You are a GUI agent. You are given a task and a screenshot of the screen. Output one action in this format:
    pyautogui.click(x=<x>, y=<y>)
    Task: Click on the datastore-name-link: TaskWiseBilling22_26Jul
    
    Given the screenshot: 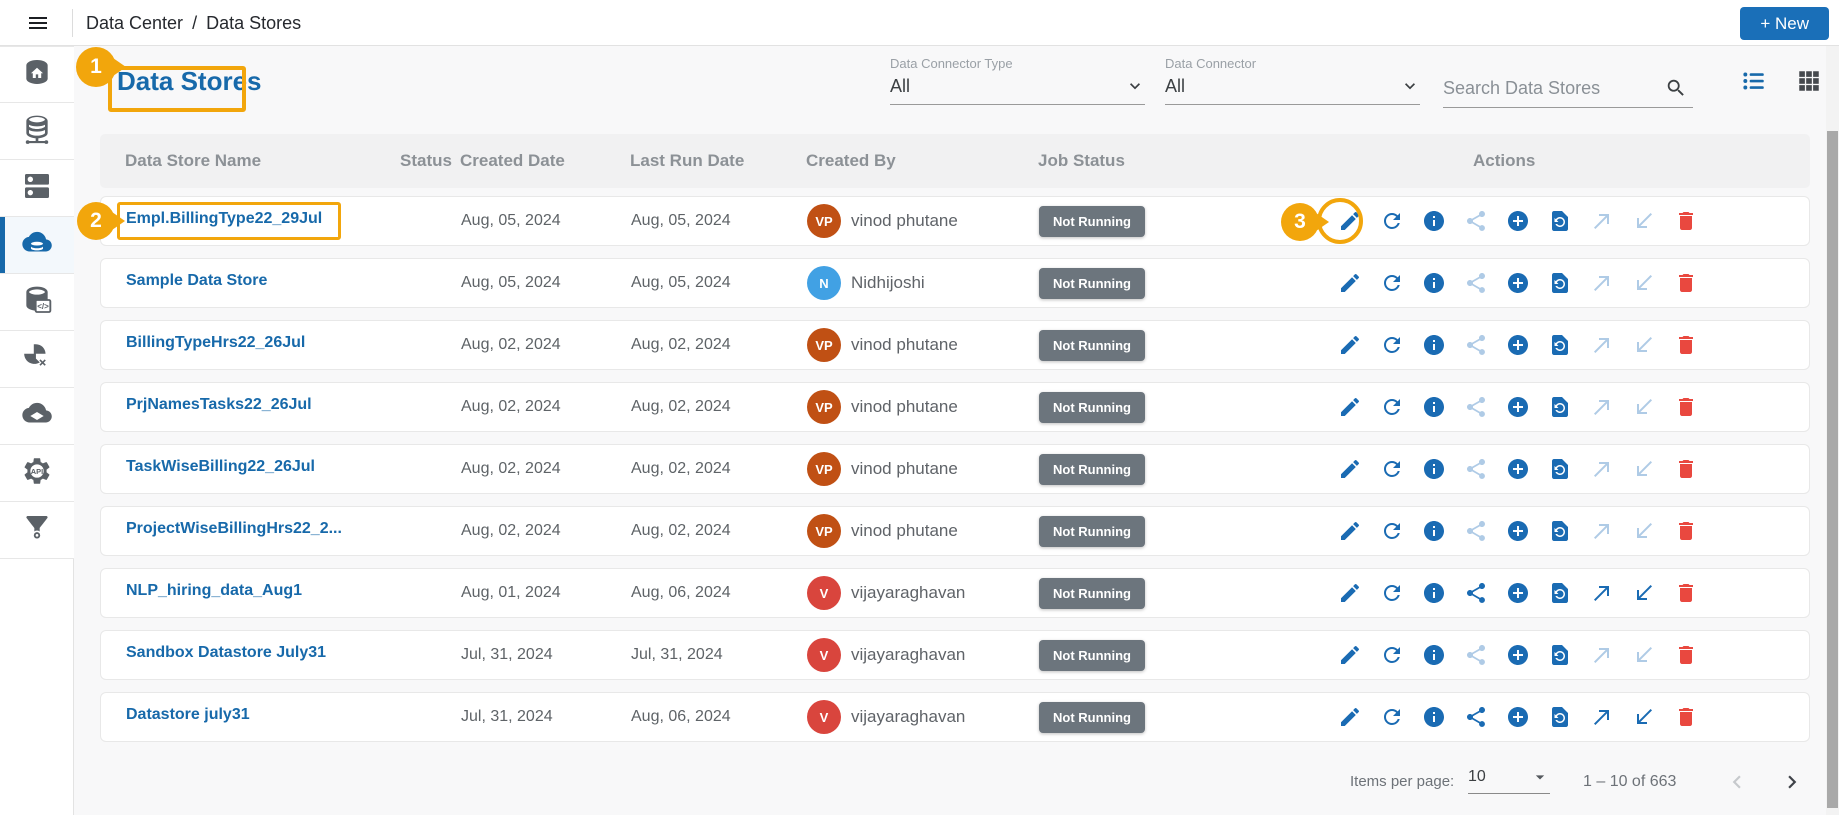 What is the action you would take?
    pyautogui.click(x=220, y=467)
    